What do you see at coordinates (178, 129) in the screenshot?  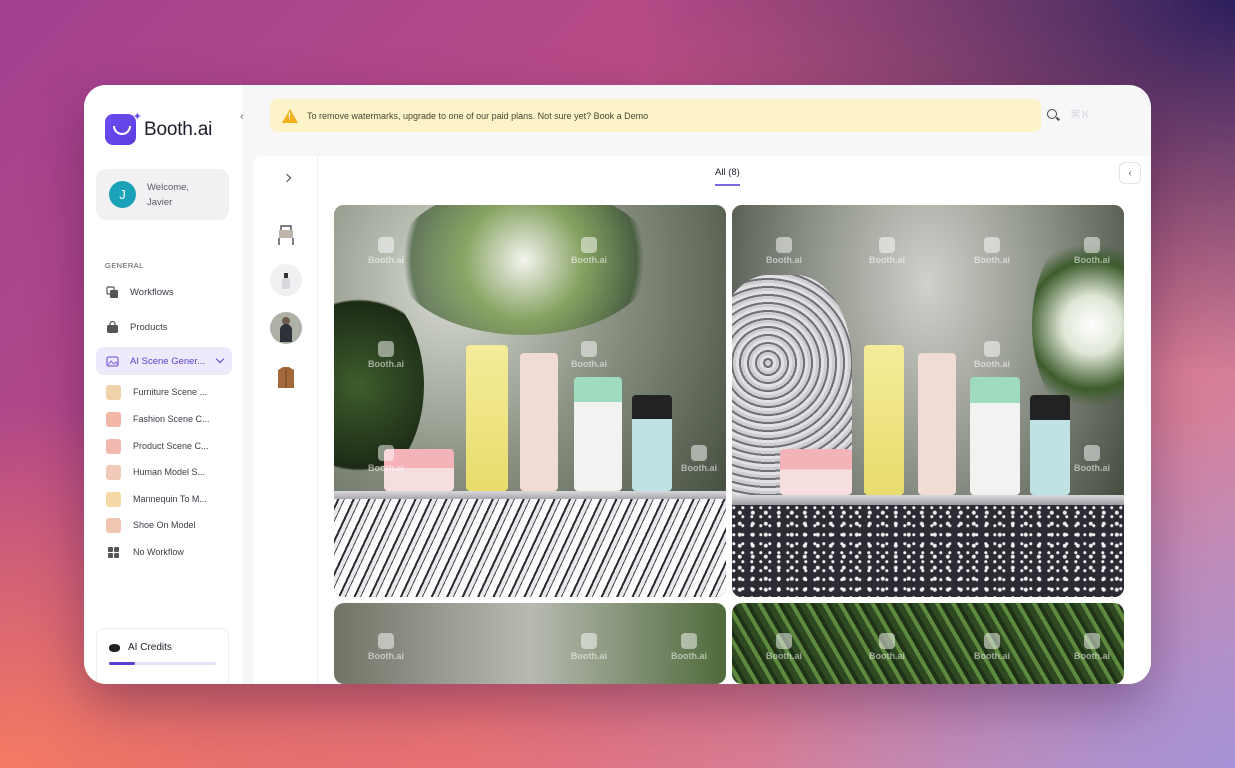 I see `brand-name: Booth.ai` at bounding box center [178, 129].